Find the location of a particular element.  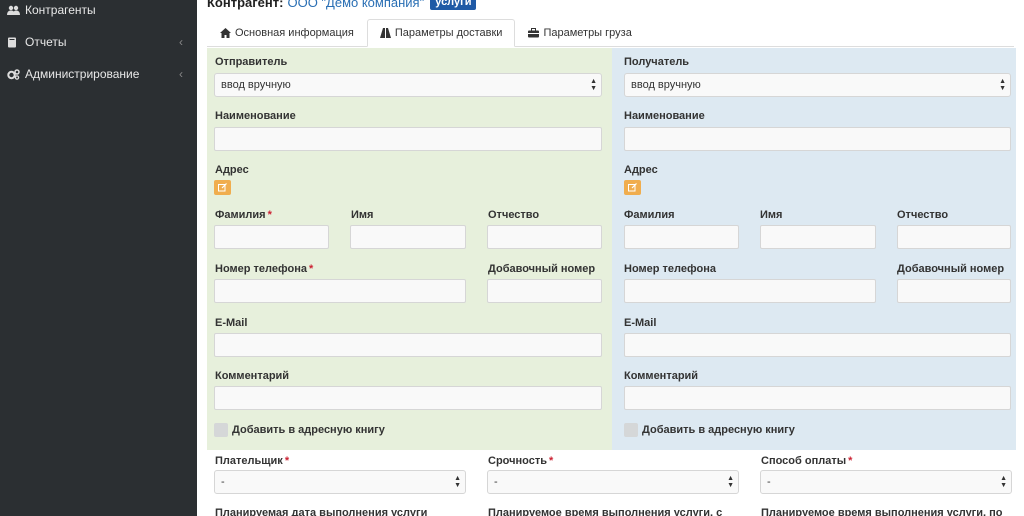

sender-phone-label: Номер телефона * is located at coordinates (264, 269).